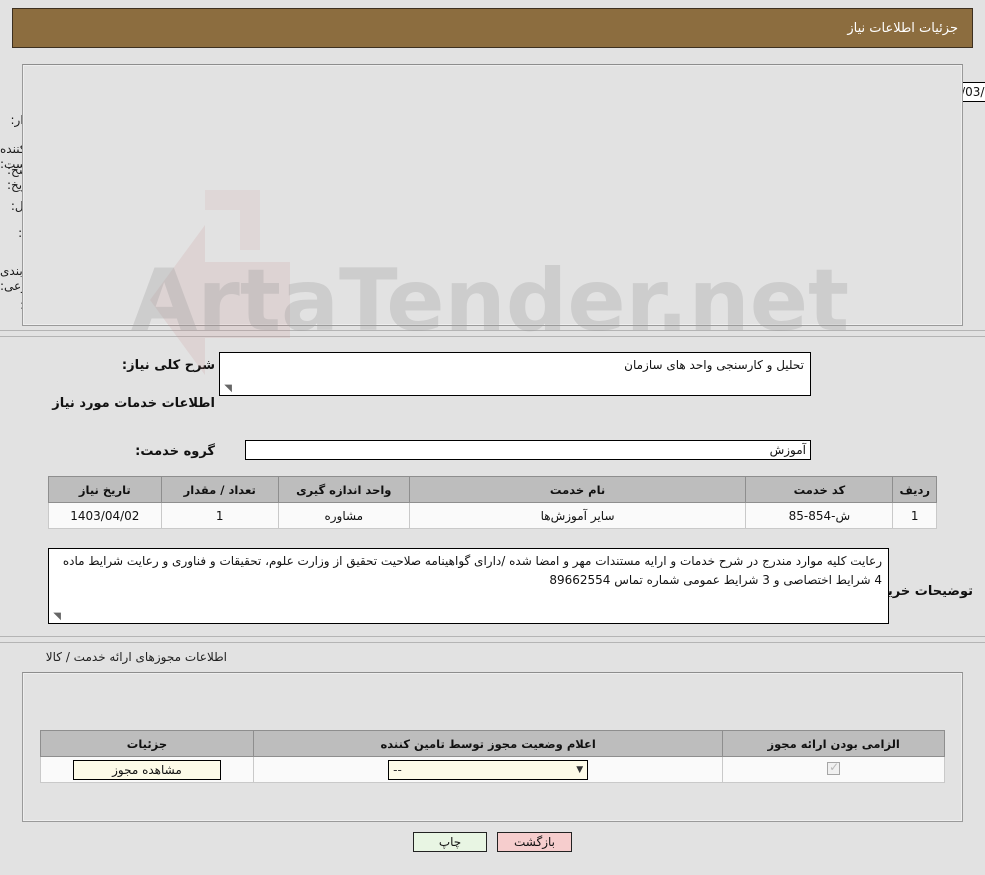 The width and height of the screenshot is (985, 875). What do you see at coordinates (219, 515) in the screenshot?
I see `cell-quantity: 1` at bounding box center [219, 515].